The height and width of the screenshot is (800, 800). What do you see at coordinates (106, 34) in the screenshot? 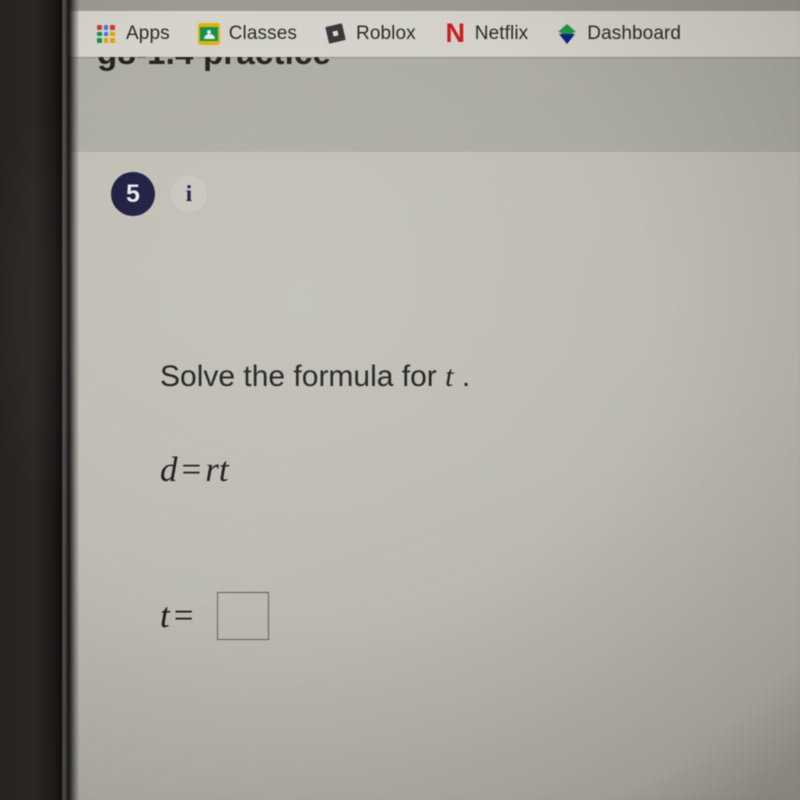
I see `google-apps-grid-icon` at bounding box center [106, 34].